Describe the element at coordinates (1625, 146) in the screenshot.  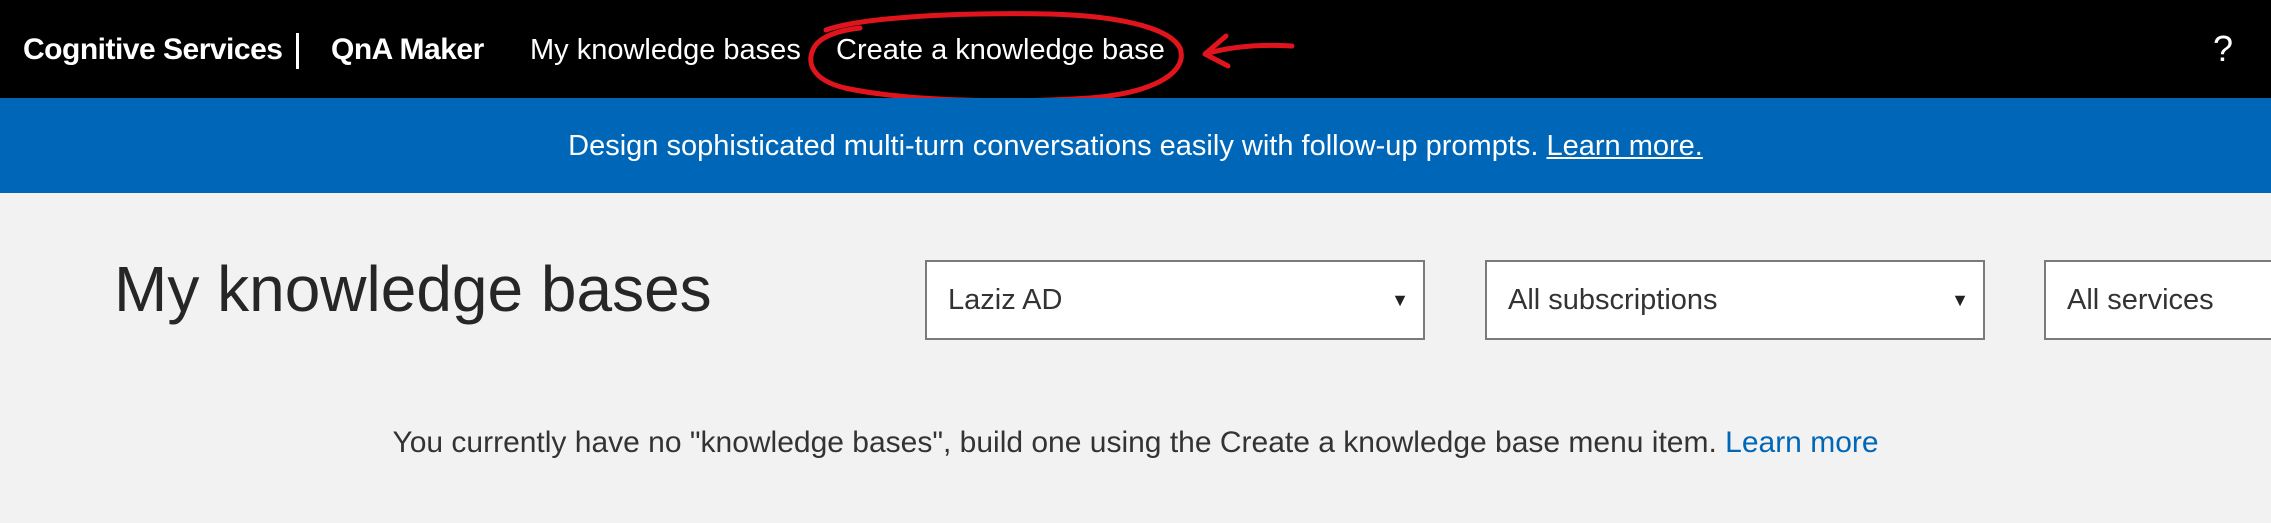
I see `banner-learn-more-link: Learn more.` at that location.